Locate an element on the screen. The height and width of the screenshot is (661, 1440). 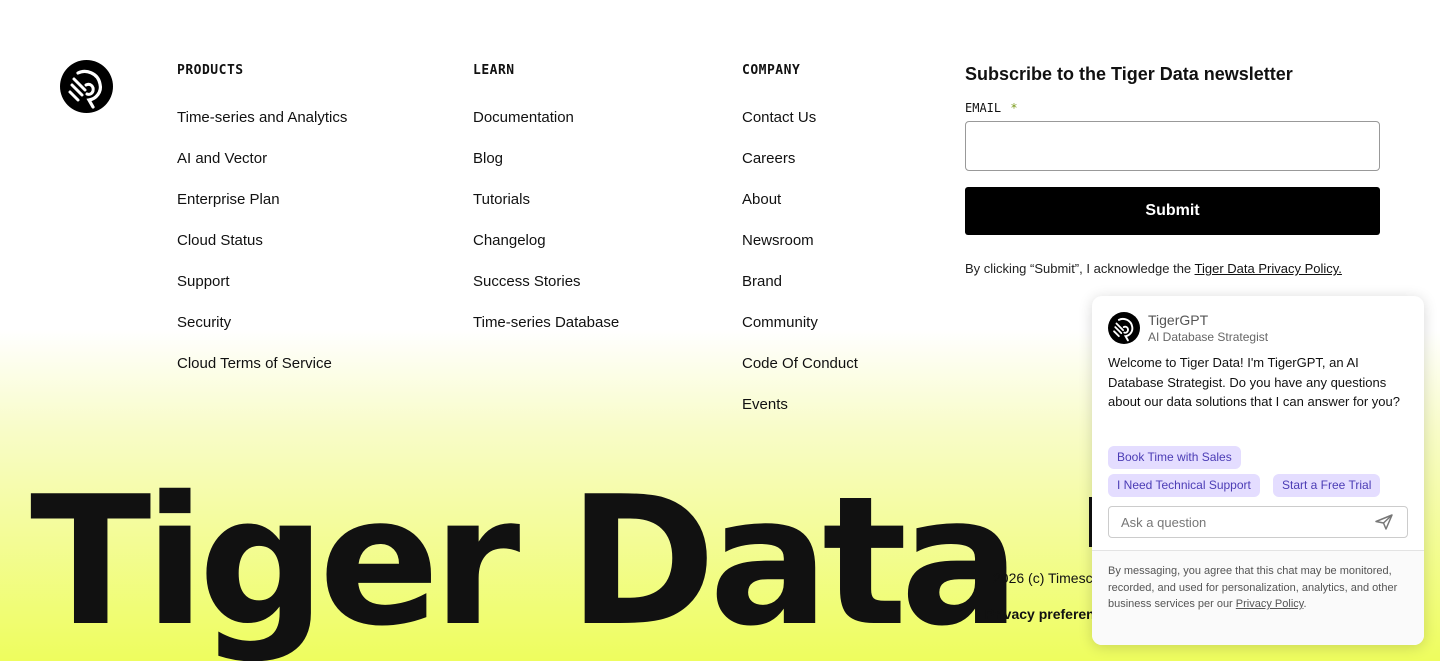
column-title: PRODUCTS is located at coordinates (210, 70).